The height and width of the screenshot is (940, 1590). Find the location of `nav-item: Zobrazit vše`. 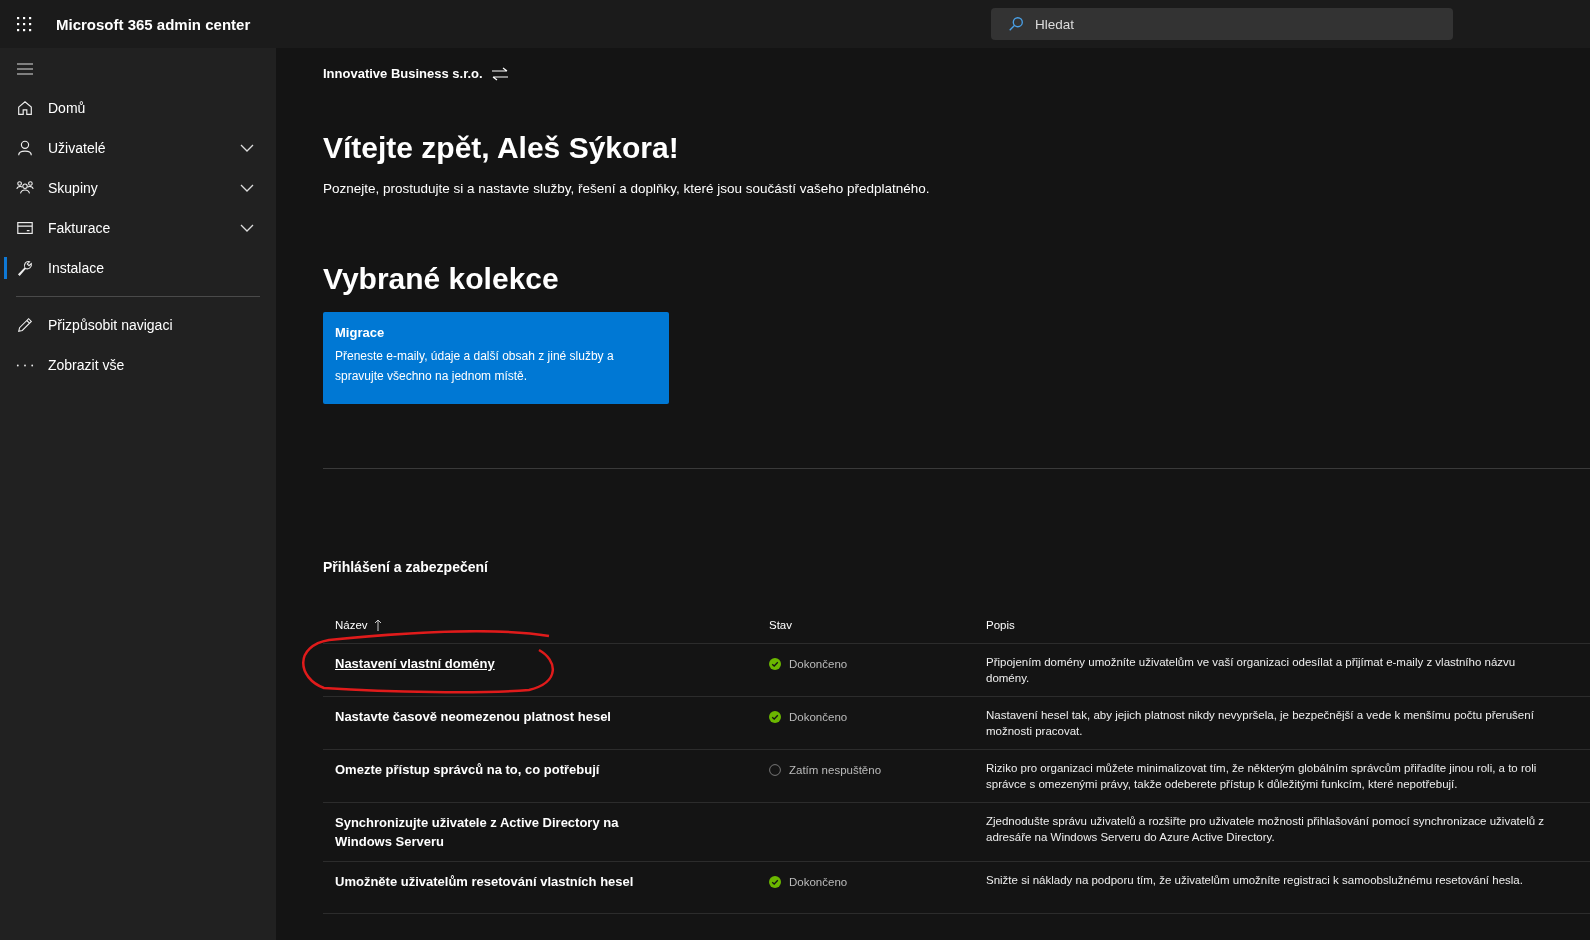

nav-item: Zobrazit vše is located at coordinates (138, 365).